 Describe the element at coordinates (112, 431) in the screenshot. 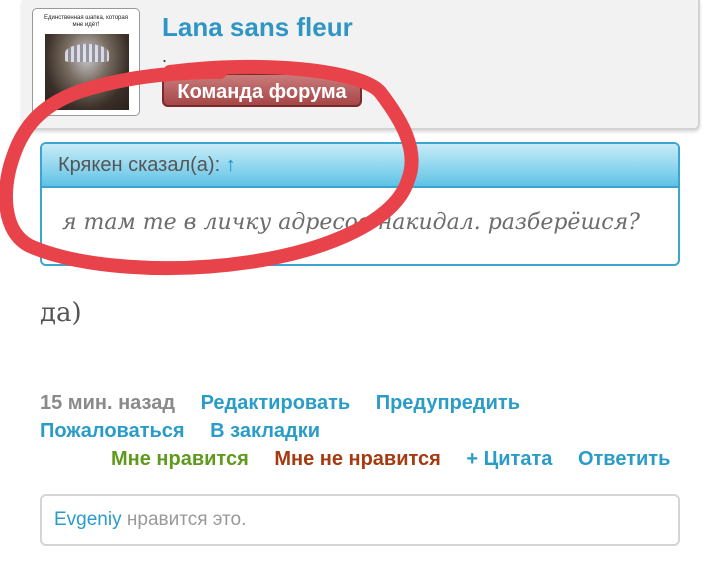

I see `report-link: Пожаловаться` at that location.